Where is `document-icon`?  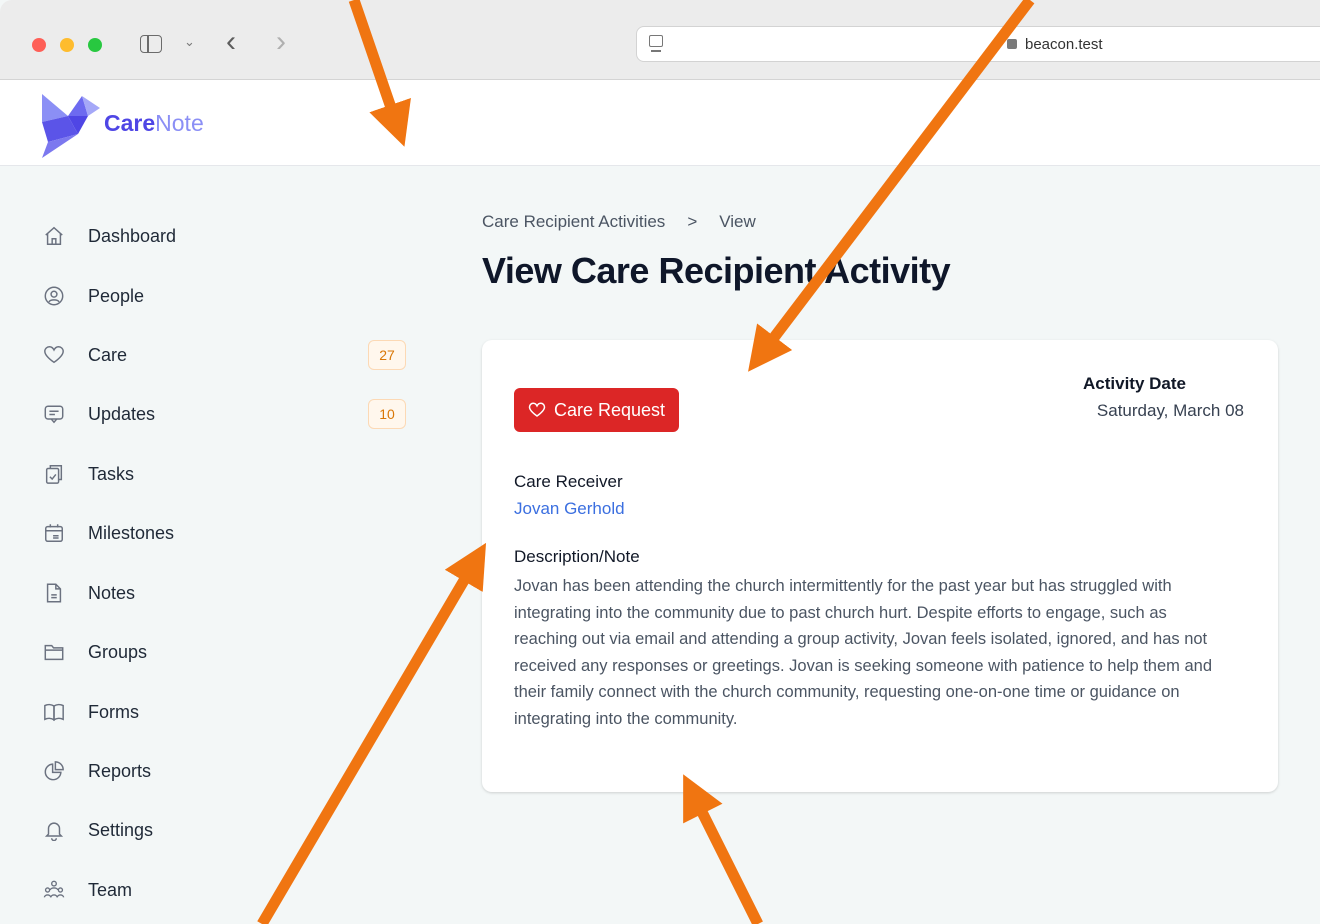
document-icon is located at coordinates (54, 593).